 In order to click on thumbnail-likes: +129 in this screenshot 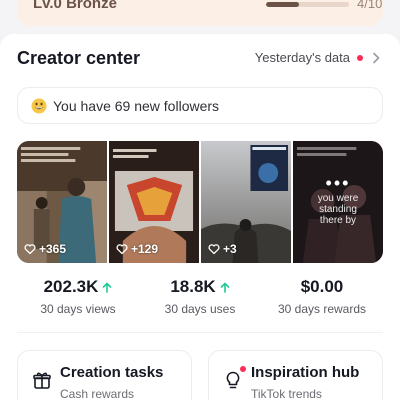, I will do `click(137, 249)`.